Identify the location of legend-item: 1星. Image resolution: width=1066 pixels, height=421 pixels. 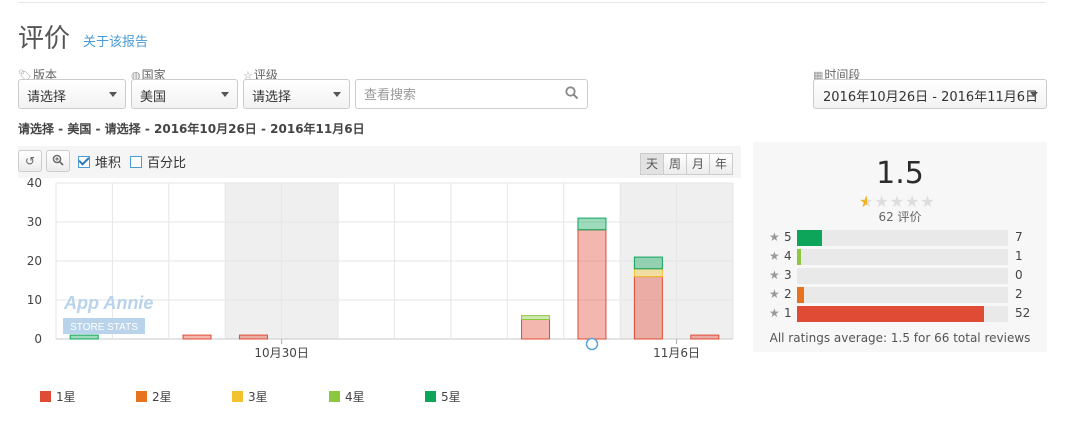
(58, 396).